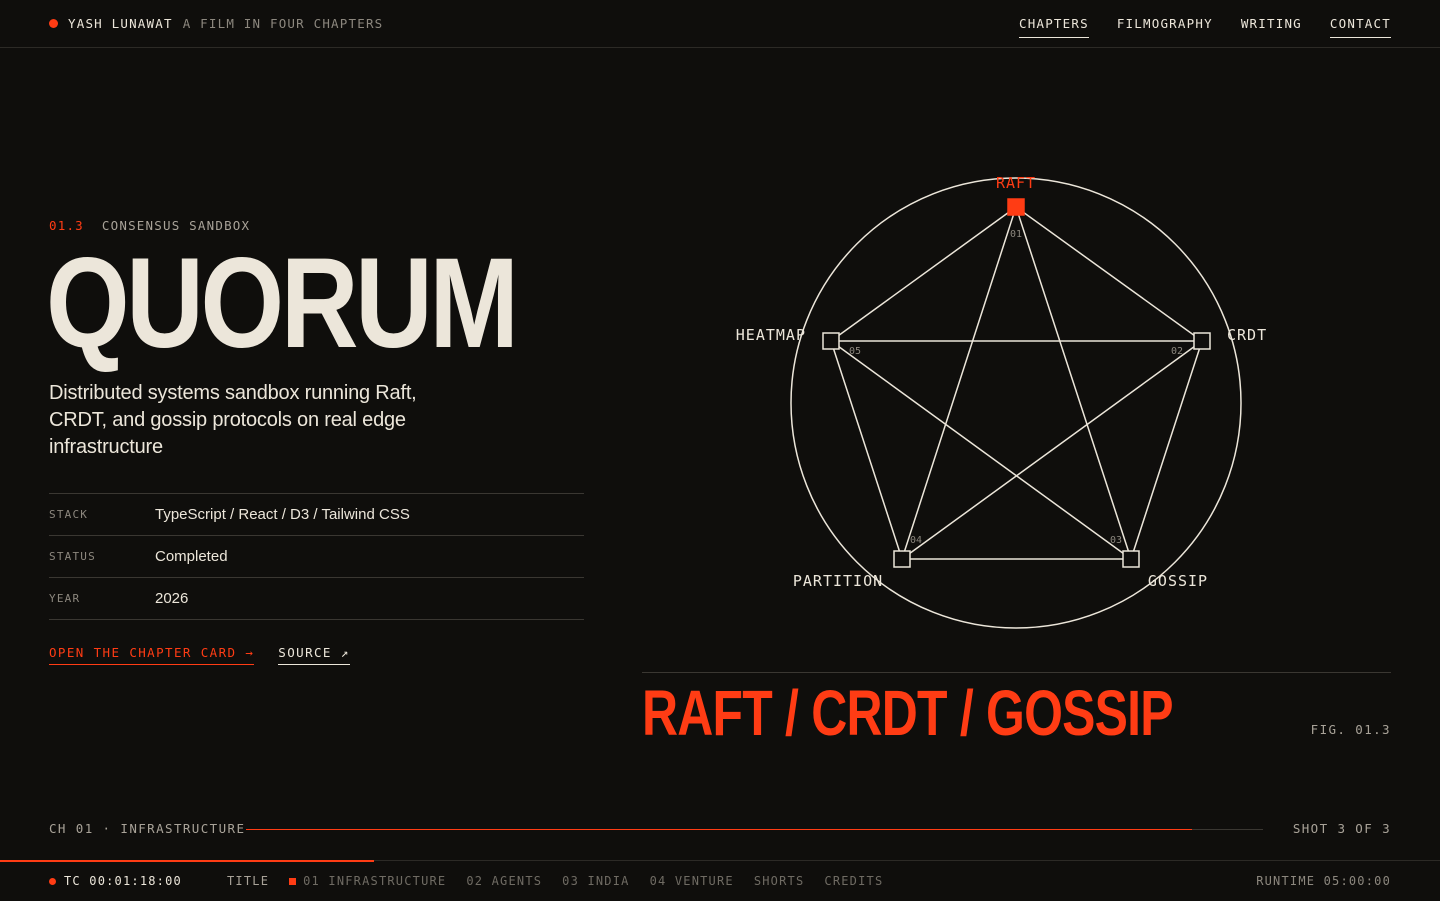 This screenshot has width=1440, height=901. I want to click on meta-key: YEAR, so click(65, 598).